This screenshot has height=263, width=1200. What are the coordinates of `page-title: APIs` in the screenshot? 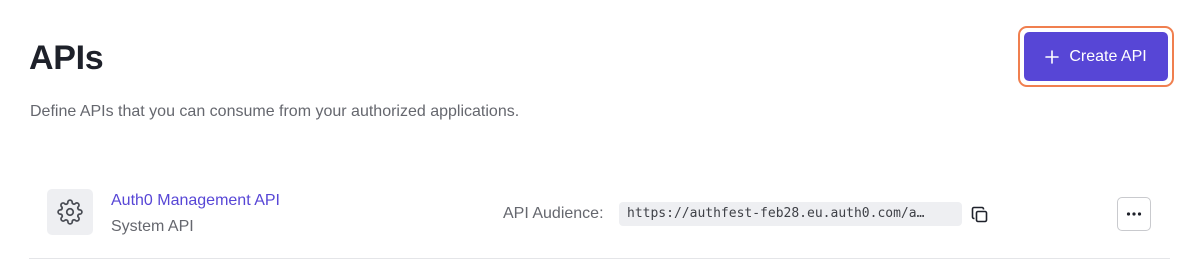 It's located at (66, 58).